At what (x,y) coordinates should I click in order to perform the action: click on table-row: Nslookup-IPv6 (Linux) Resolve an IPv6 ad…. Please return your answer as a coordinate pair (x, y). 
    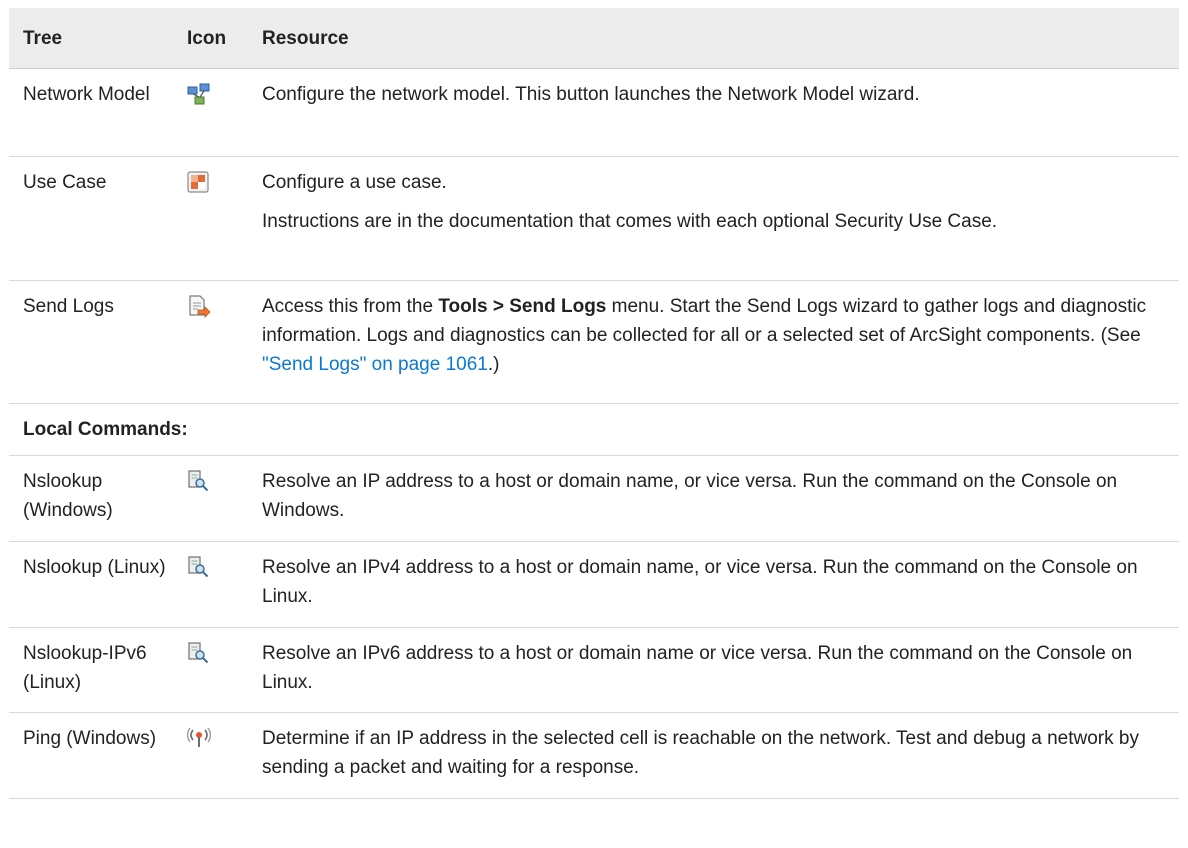
    Looking at the image, I should click on (594, 670).